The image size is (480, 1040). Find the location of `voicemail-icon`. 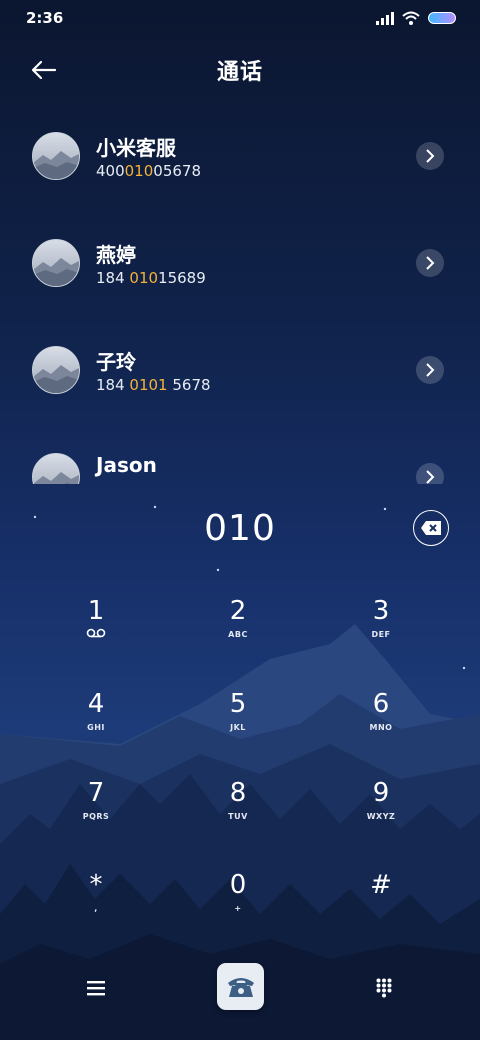

voicemail-icon is located at coordinates (96, 633).